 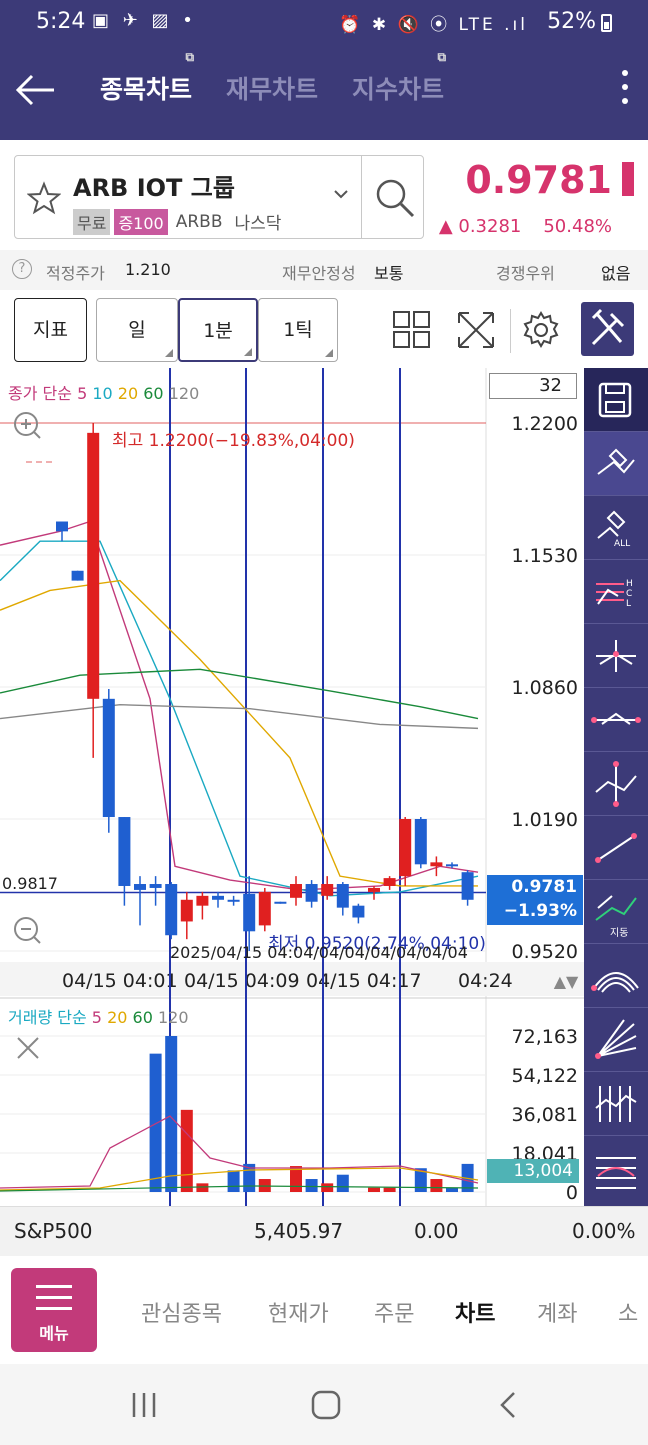 I want to click on volume-tick-label: 72,163, so click(x=545, y=1037).